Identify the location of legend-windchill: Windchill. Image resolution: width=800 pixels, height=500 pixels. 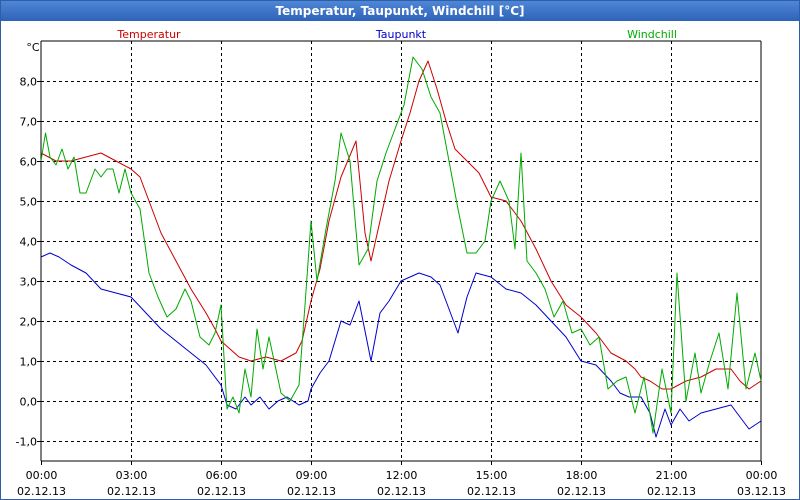
(652, 34).